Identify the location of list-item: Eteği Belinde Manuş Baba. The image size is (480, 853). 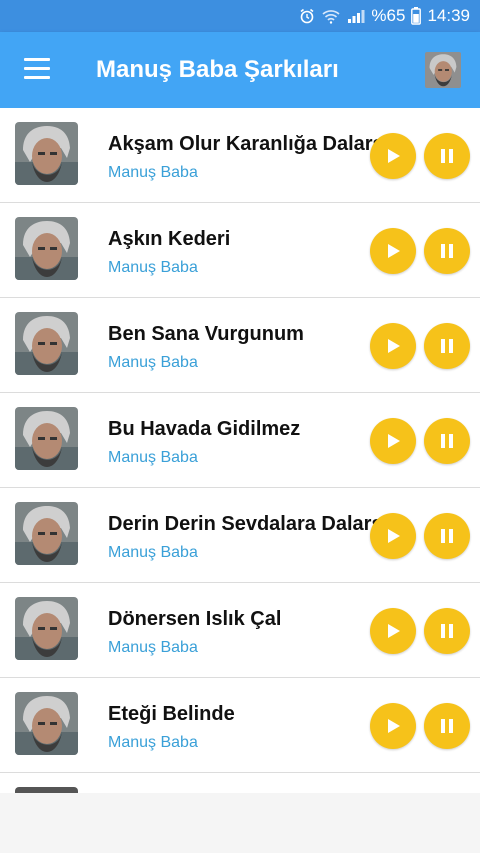
(240, 725).